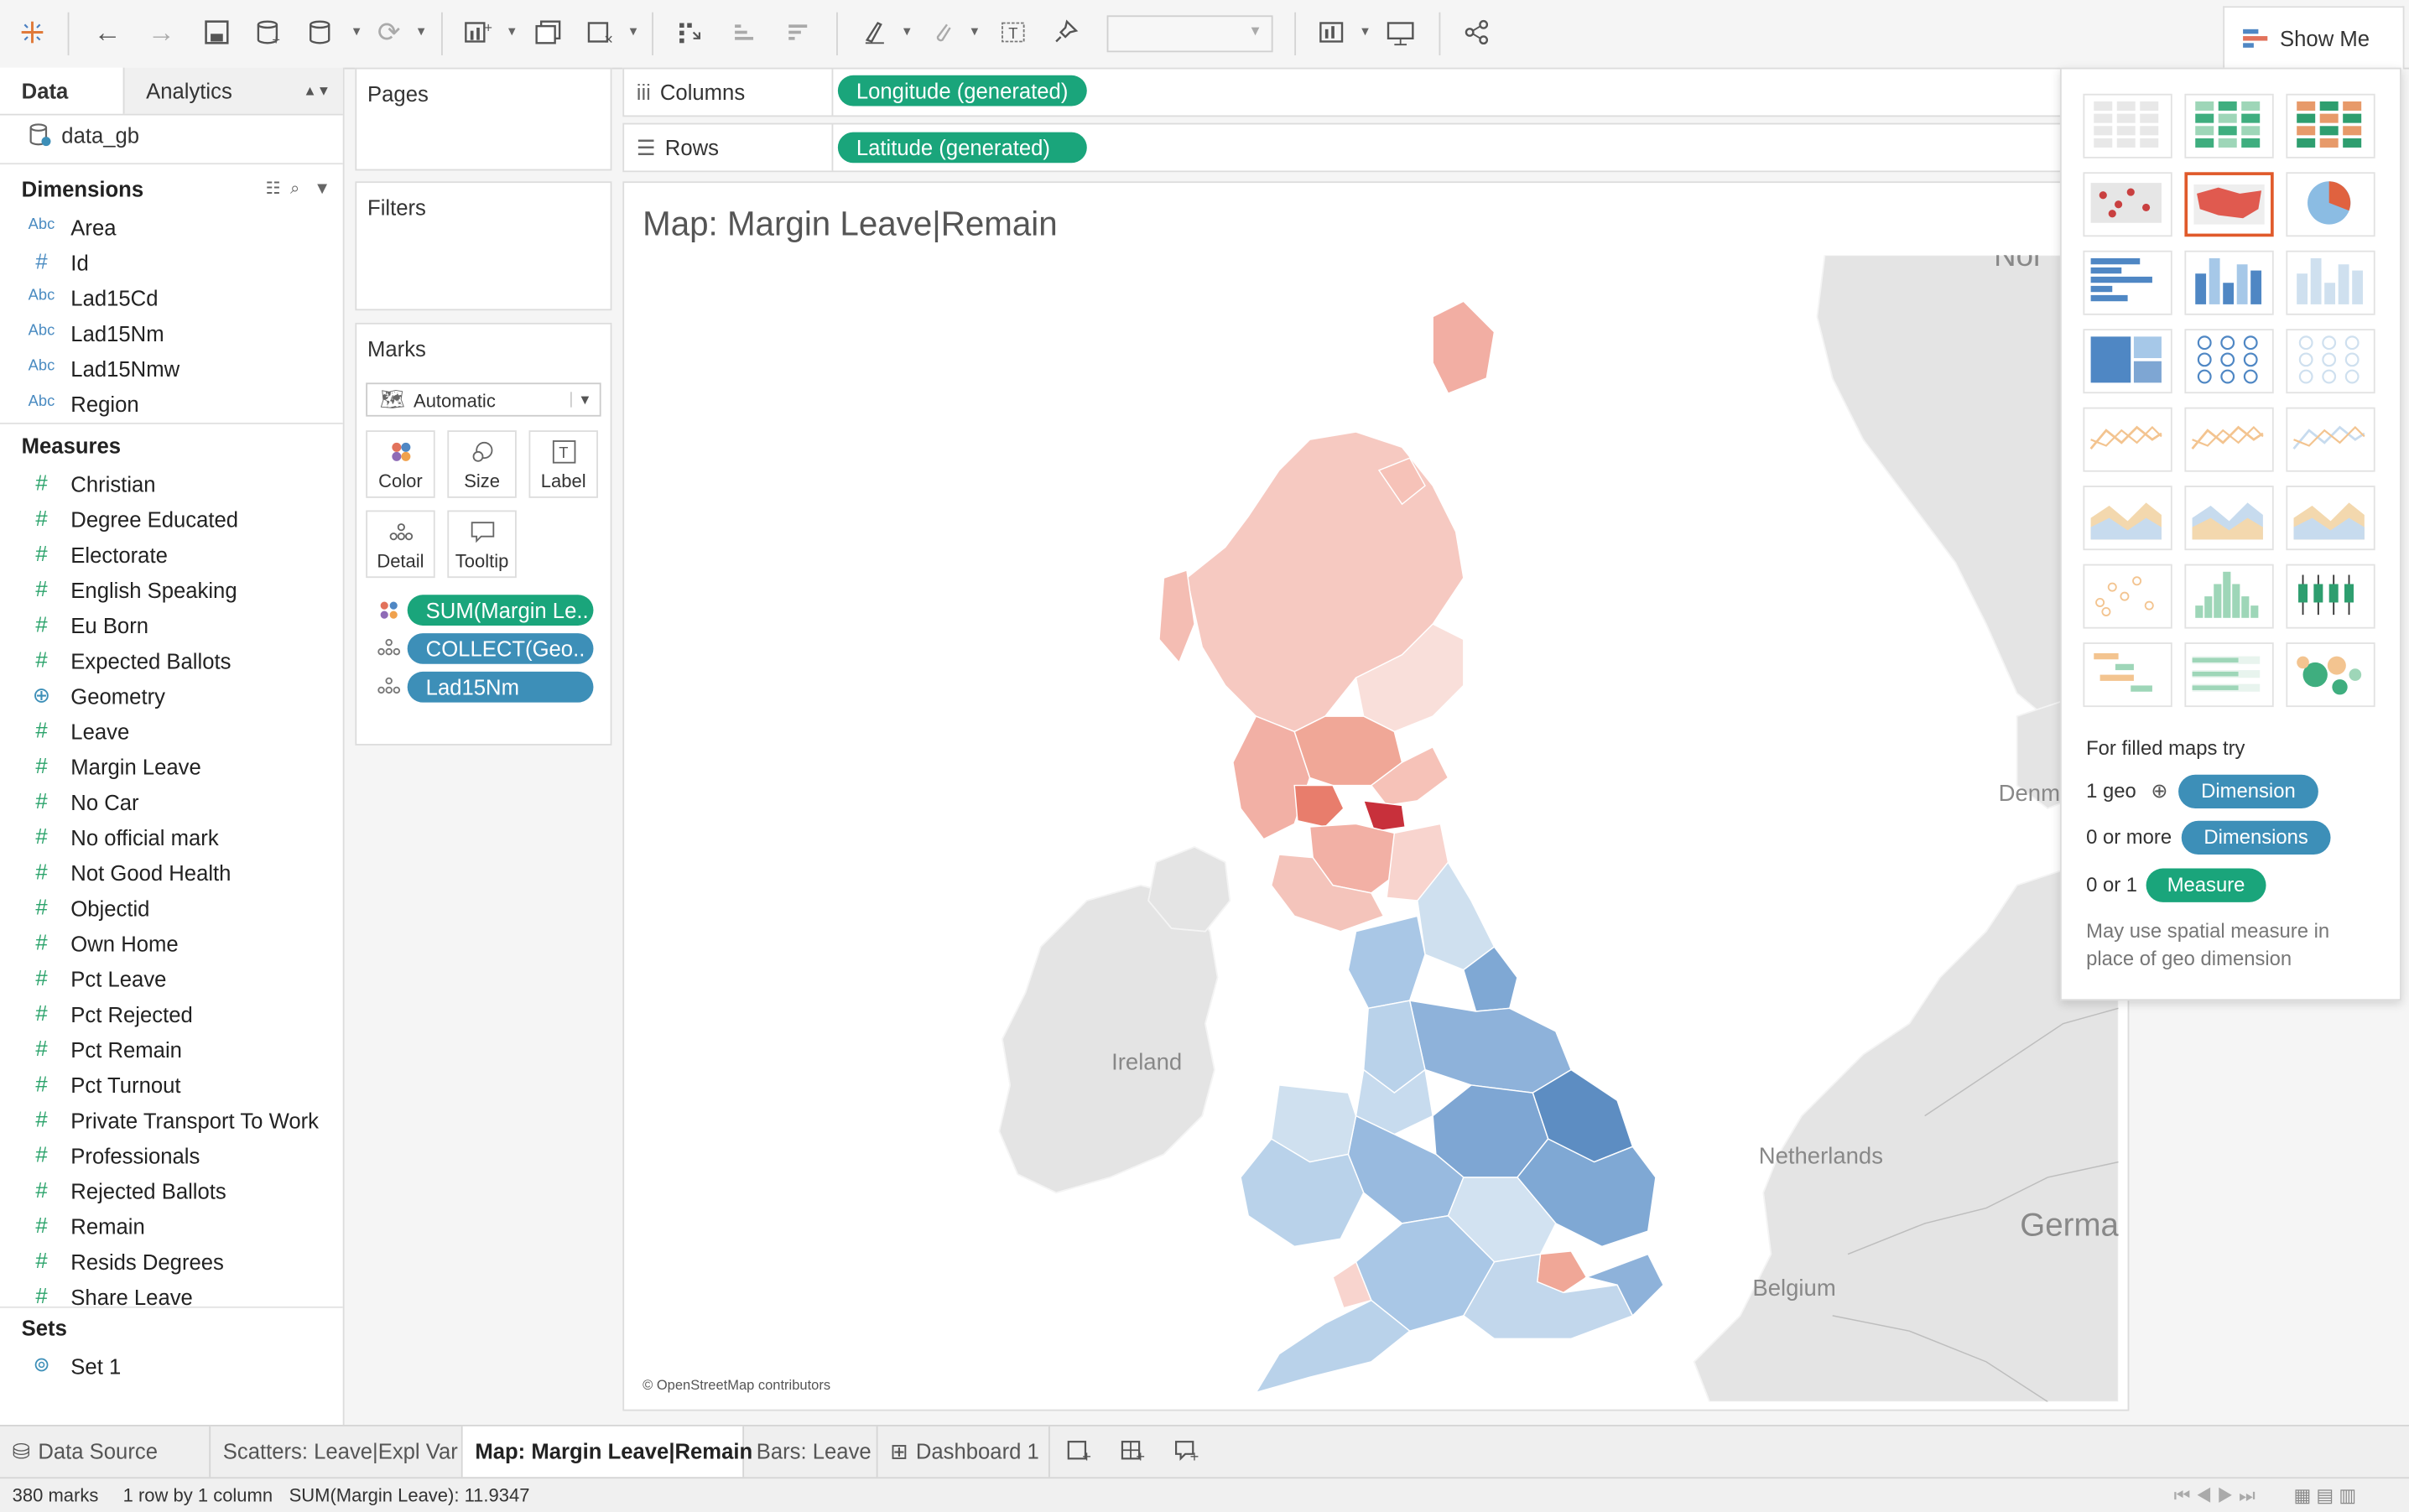  What do you see at coordinates (2229, 282) in the screenshot?
I see `stacked-bars-thumbnail` at bounding box center [2229, 282].